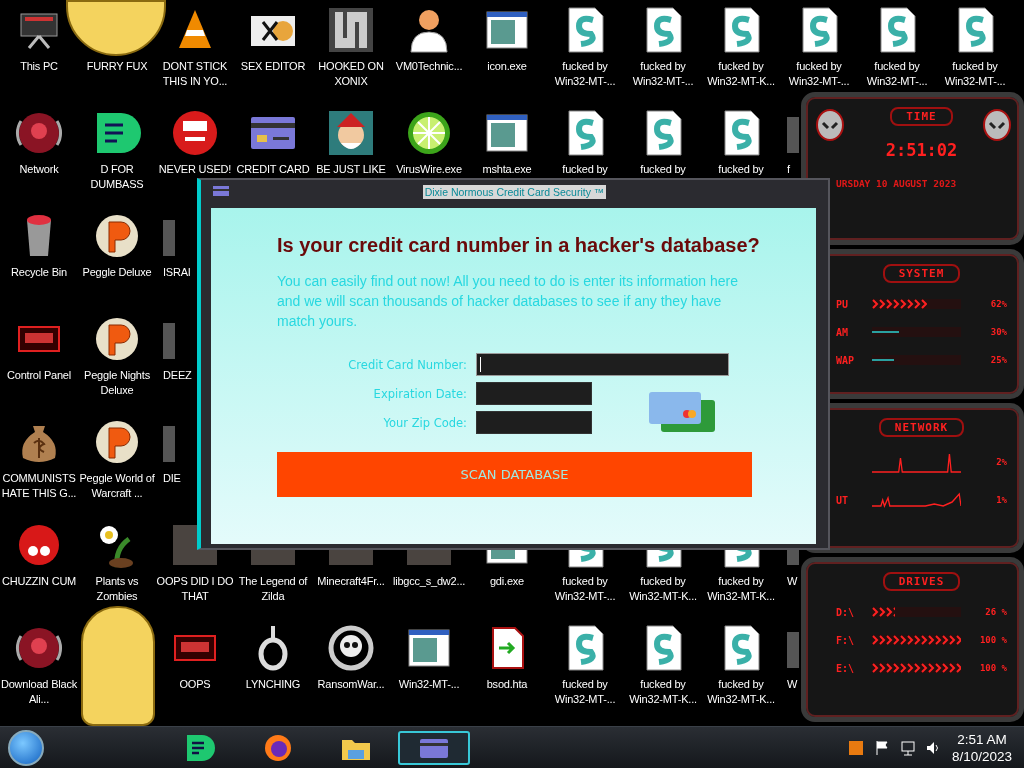  Describe the element at coordinates (846, 360) in the screenshot. I see `meter-label: WAP` at that location.